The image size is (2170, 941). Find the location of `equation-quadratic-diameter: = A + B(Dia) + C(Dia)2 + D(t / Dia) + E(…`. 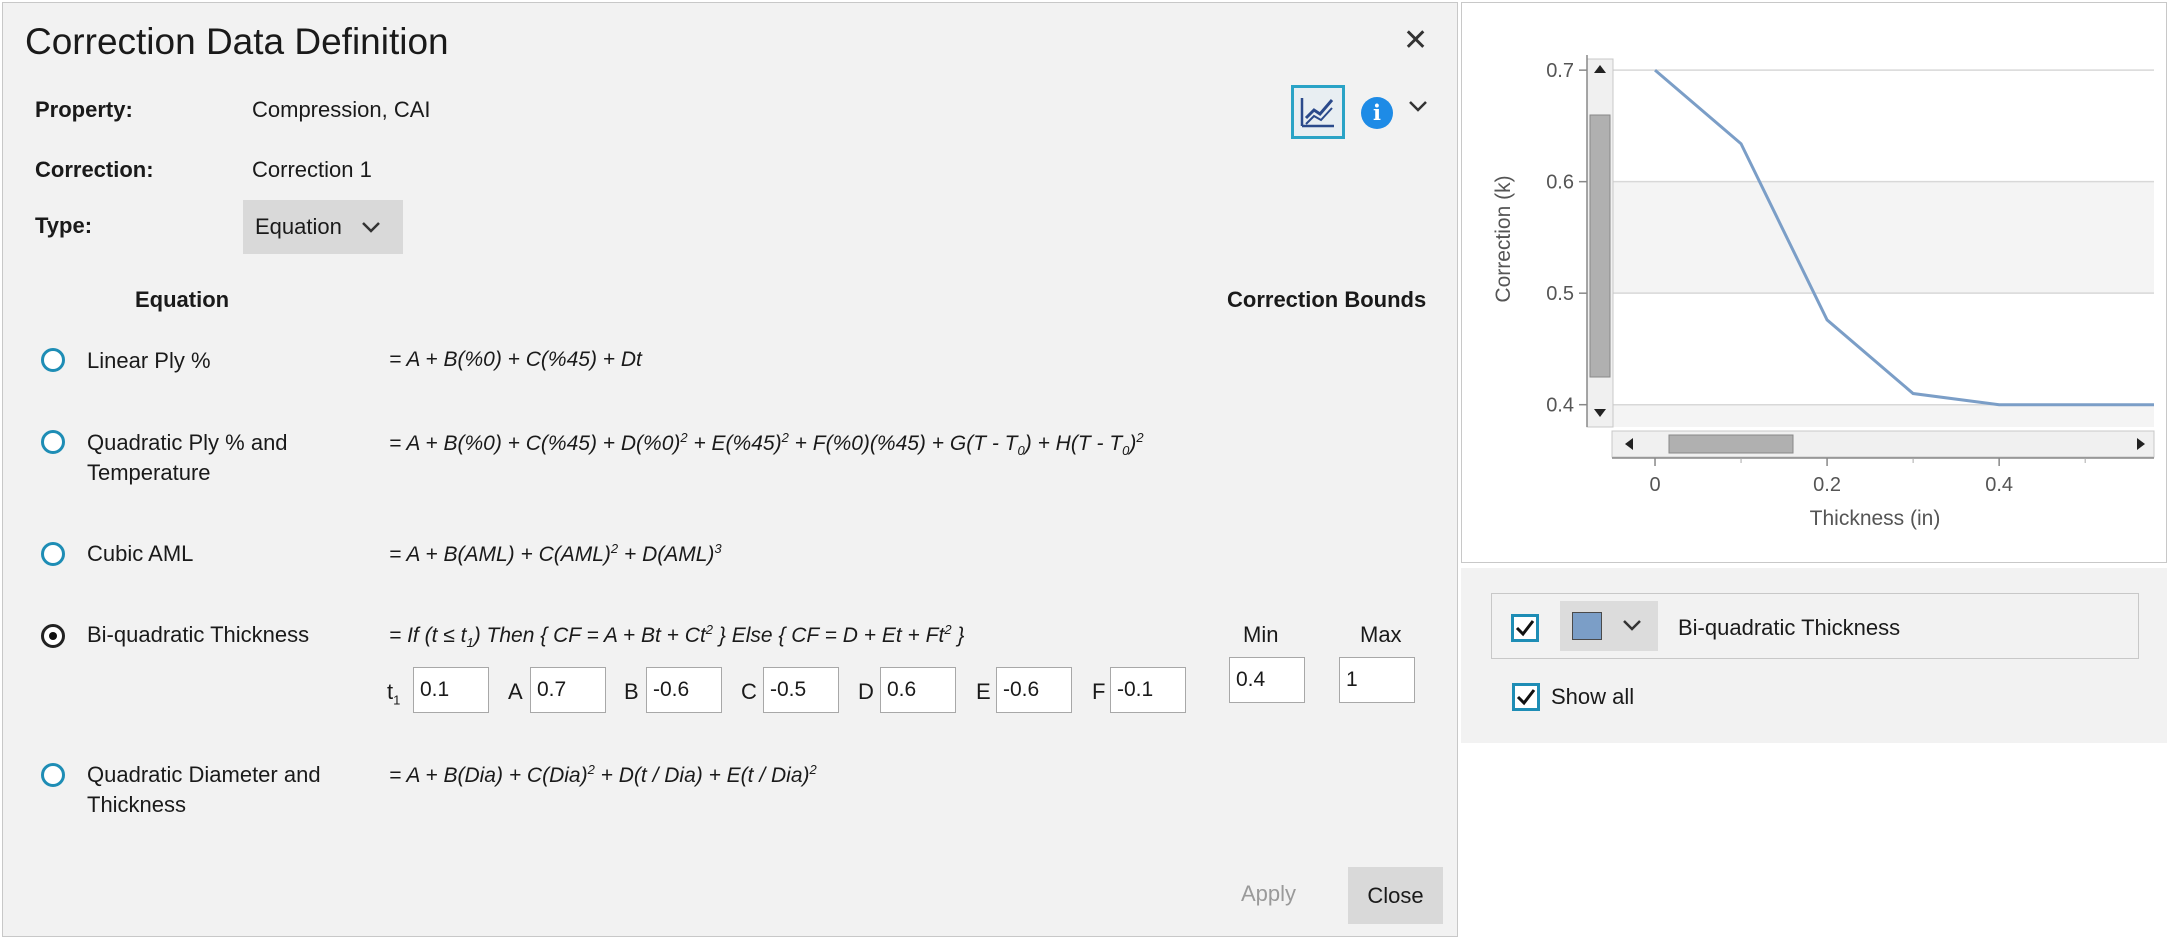

equation-quadratic-diameter: = A + B(Dia) + C(Dia)2 + D(t / Dia) + E(… is located at coordinates (603, 774).